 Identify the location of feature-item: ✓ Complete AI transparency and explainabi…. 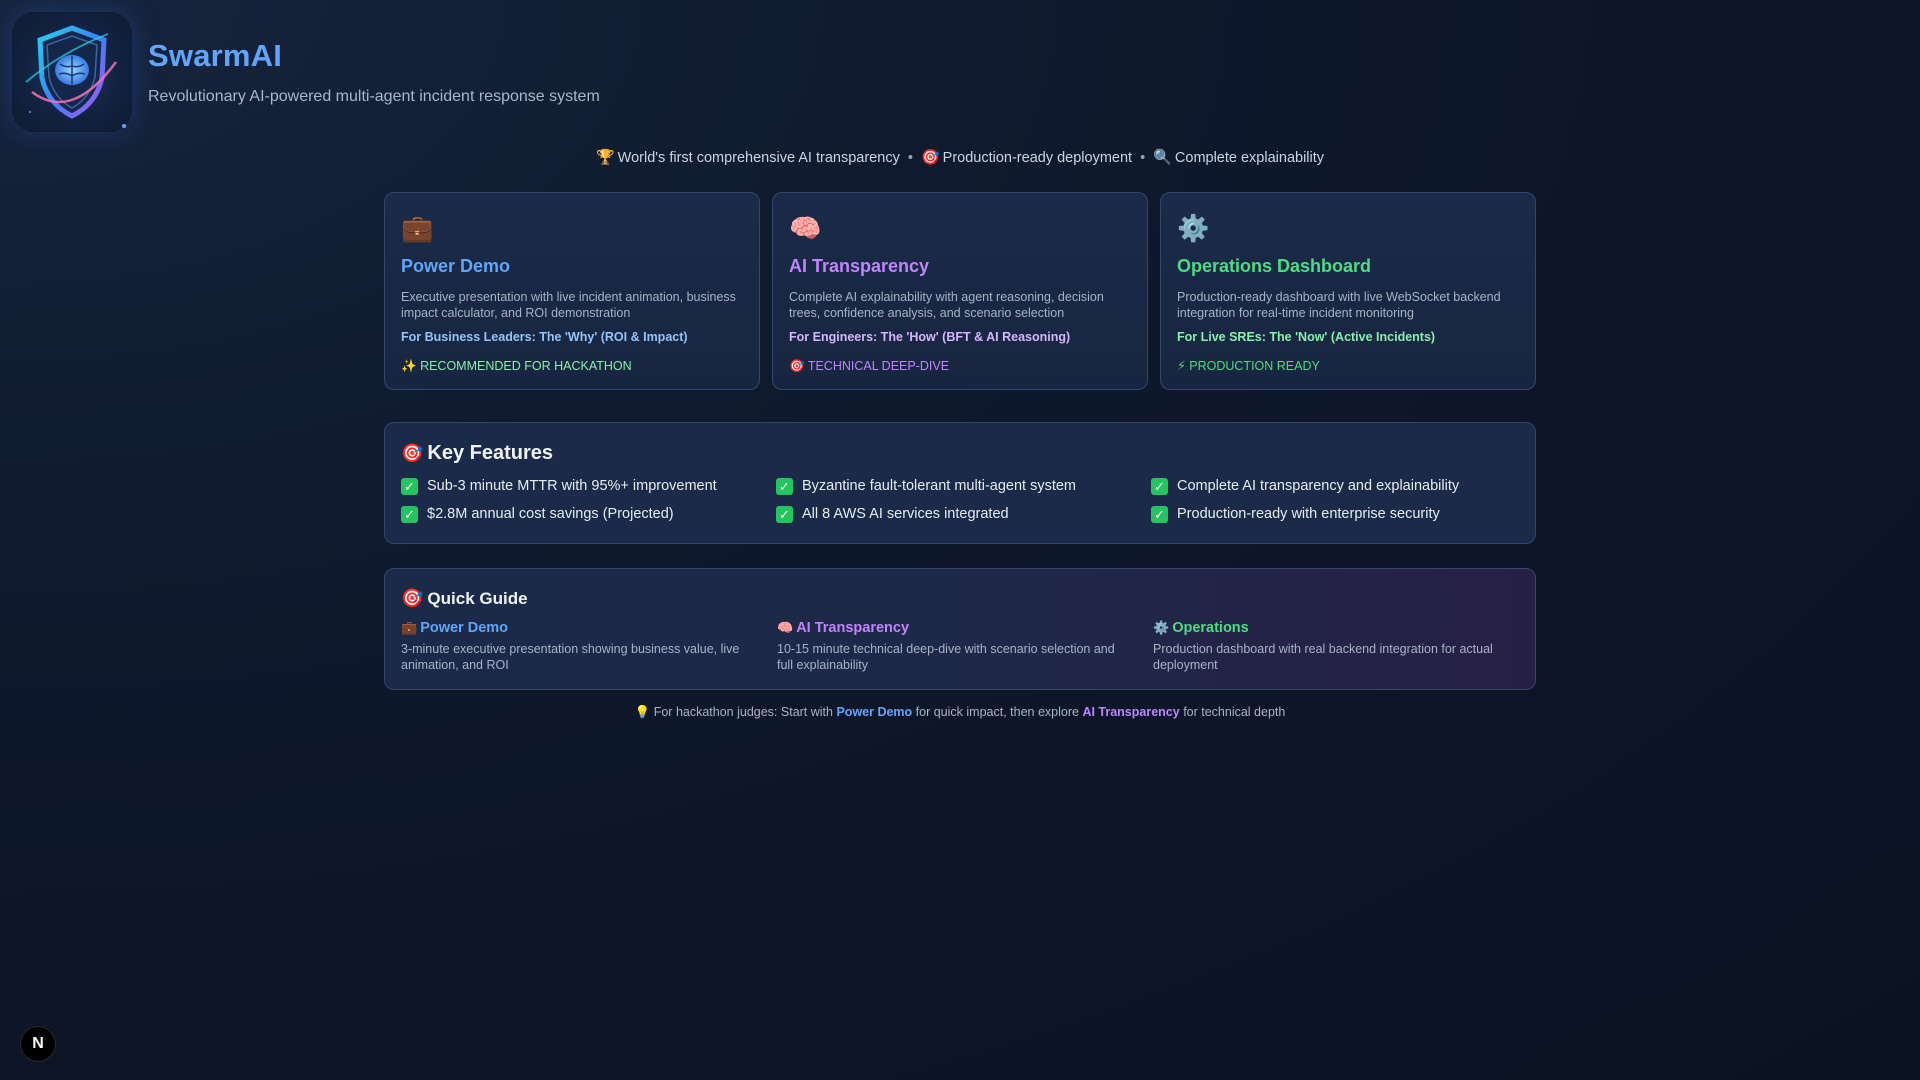
(1338, 486).